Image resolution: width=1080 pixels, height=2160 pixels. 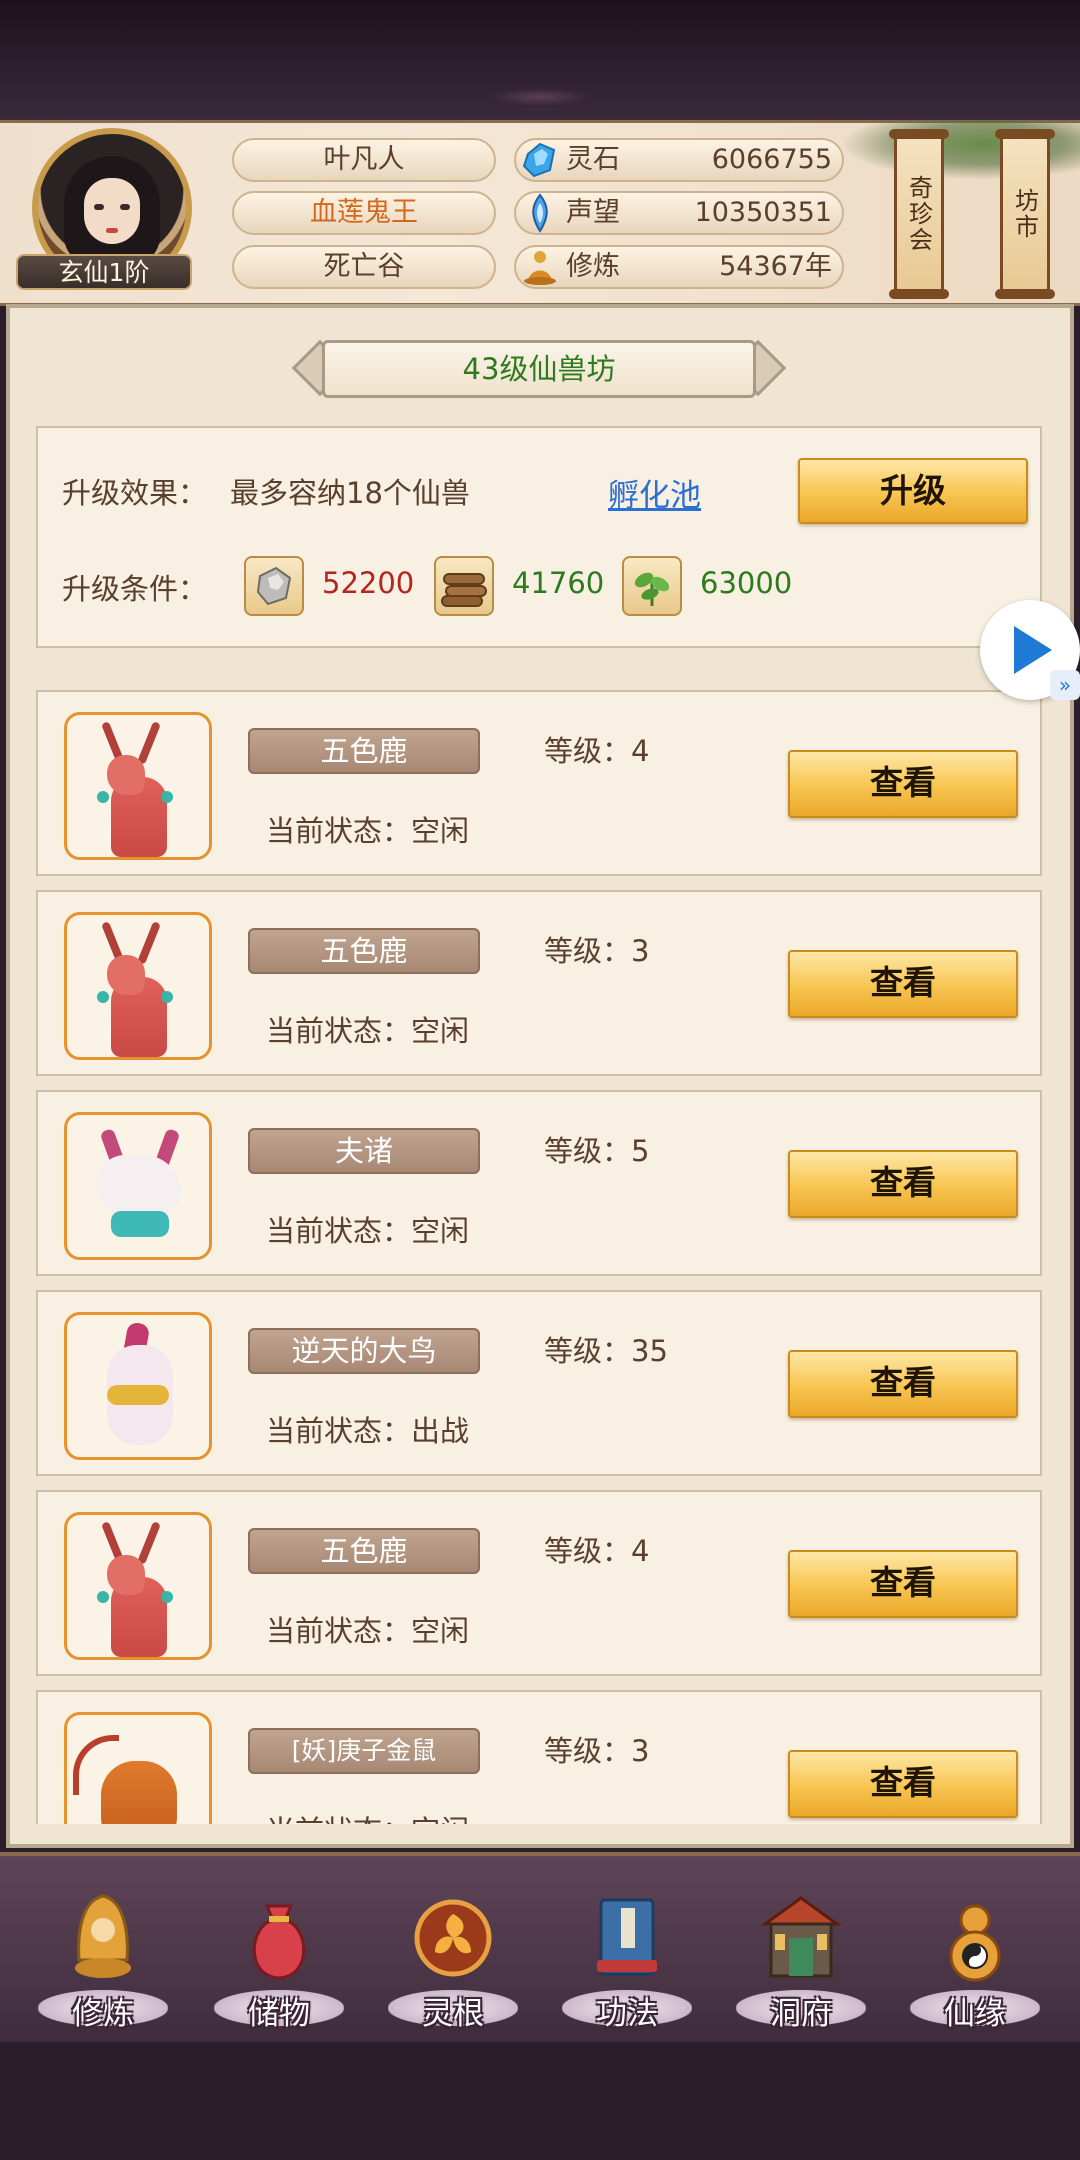 I want to click on material-herb-amount: 63000, so click(x=746, y=583).